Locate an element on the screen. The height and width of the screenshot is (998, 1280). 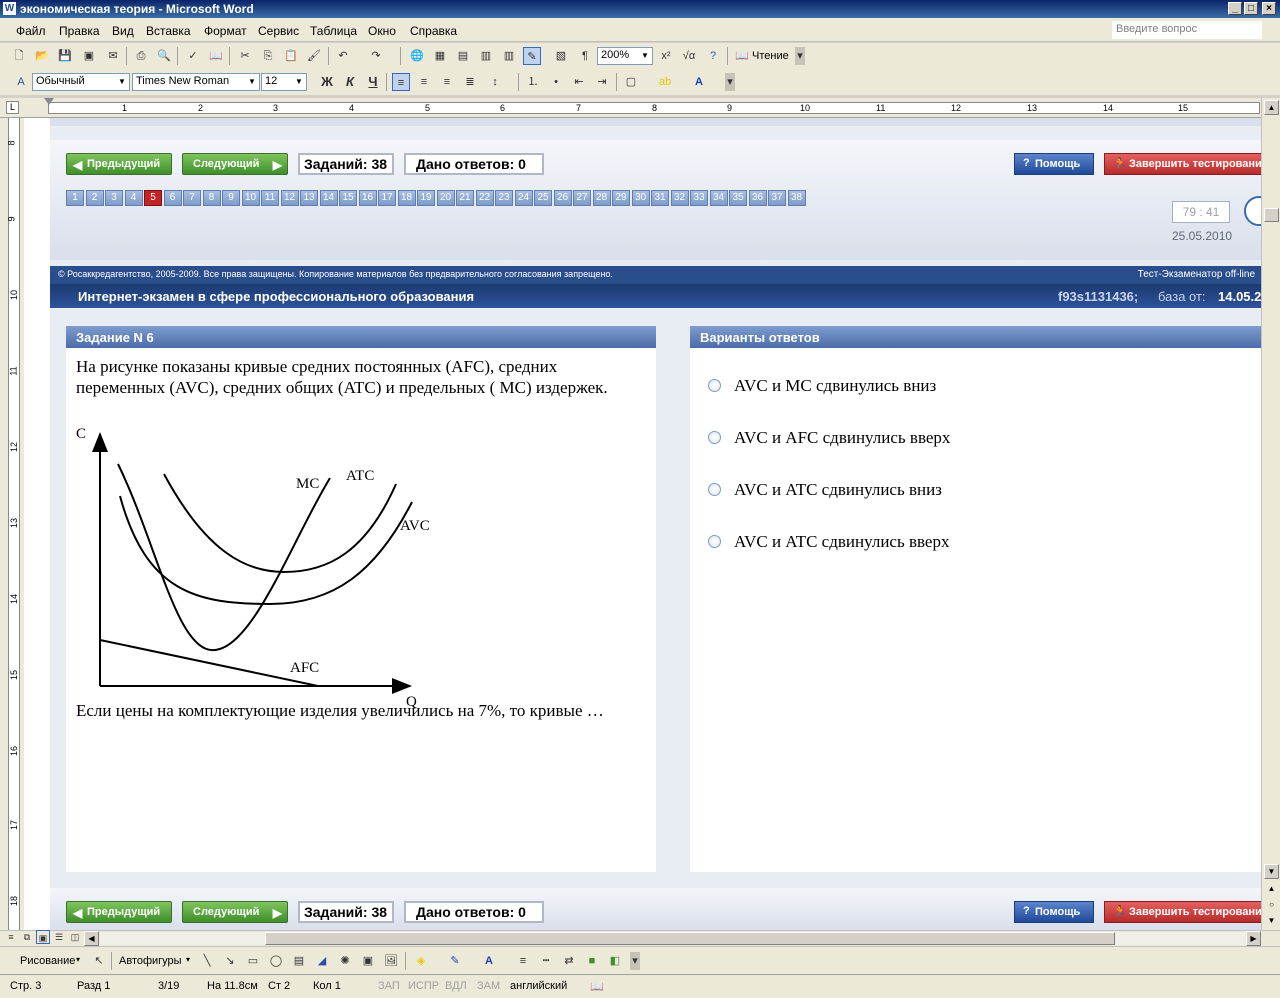
arrow-style-icon: ⇄ is located at coordinates (569, 961).